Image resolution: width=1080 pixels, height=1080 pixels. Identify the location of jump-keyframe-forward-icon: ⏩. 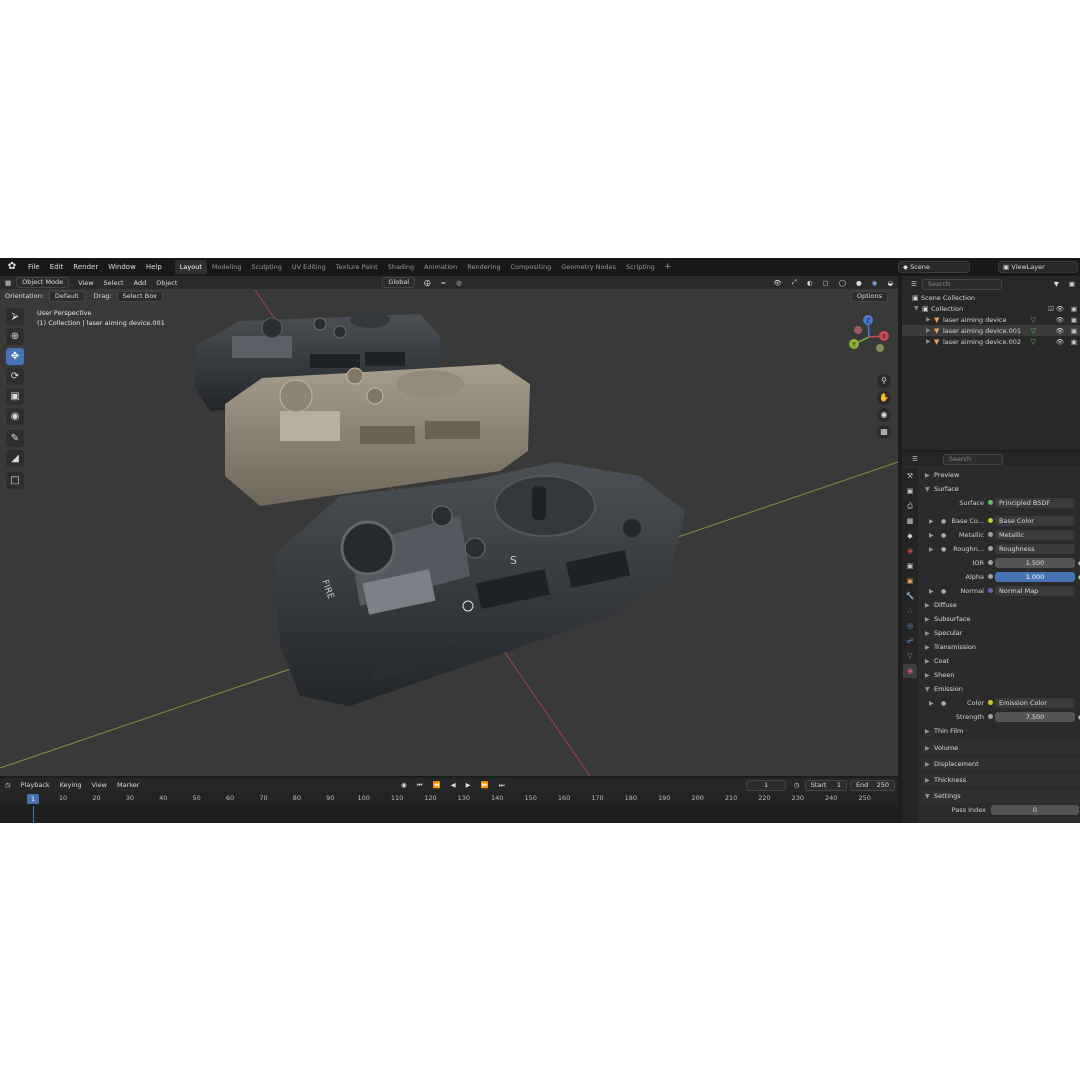
(485, 785).